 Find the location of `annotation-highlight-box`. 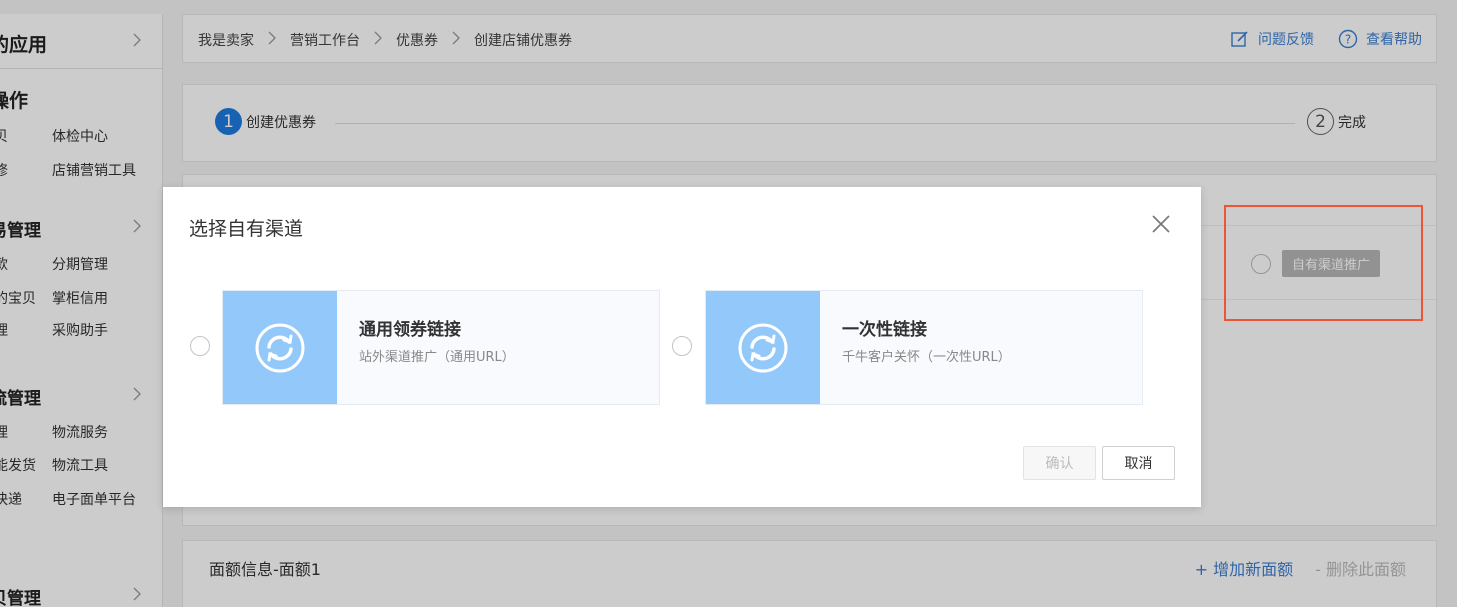

annotation-highlight-box is located at coordinates (1323, 263).